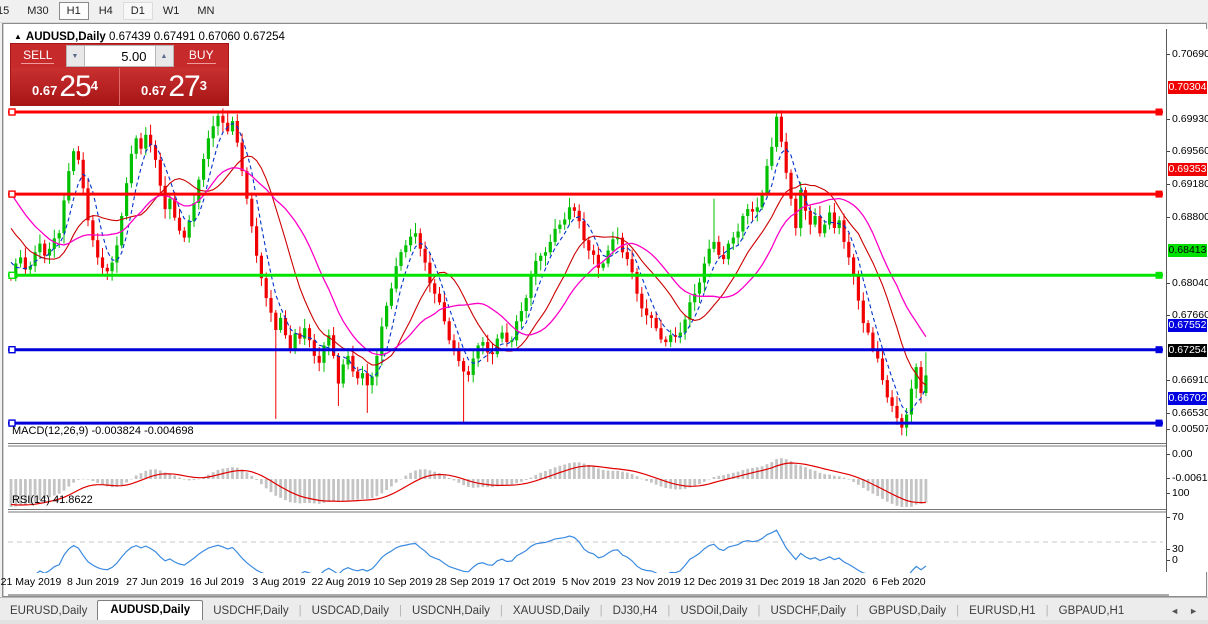  I want to click on date-axis-label: 10 Sep 2019, so click(403, 582).